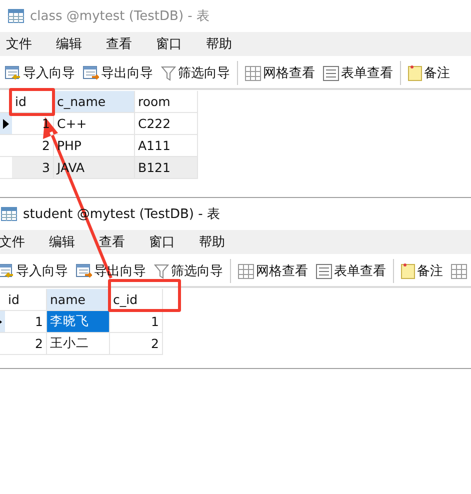  Describe the element at coordinates (166, 146) in the screenshot. I see `table-cell: A111` at that location.